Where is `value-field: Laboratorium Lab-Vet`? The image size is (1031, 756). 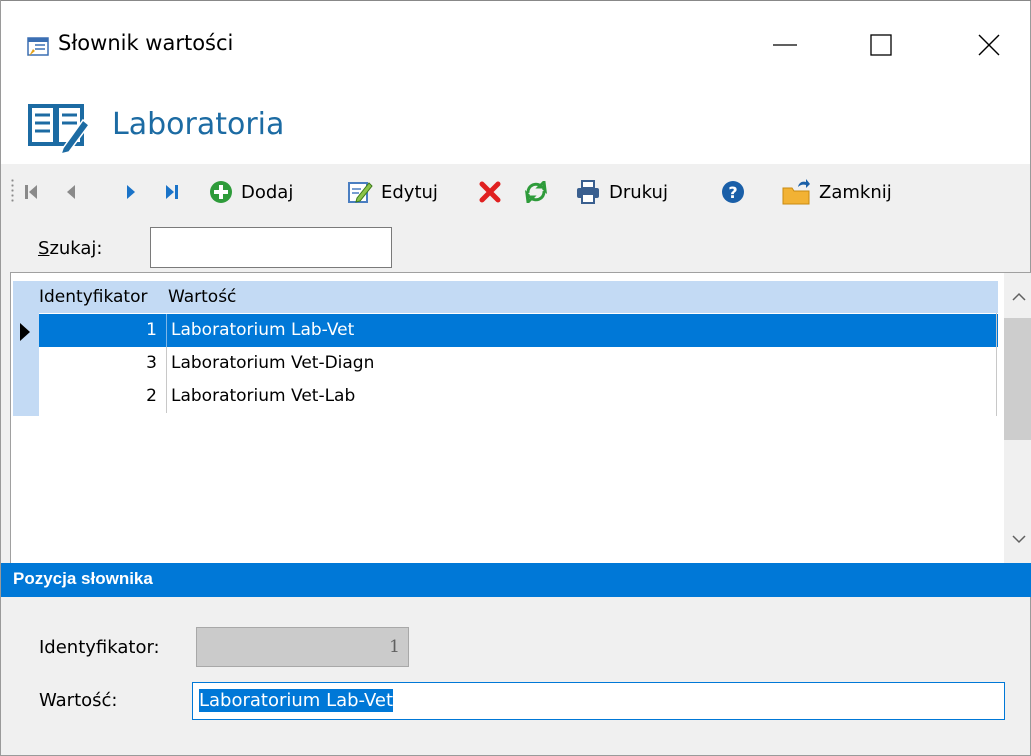 value-field: Laboratorium Lab-Vet is located at coordinates (598, 701).